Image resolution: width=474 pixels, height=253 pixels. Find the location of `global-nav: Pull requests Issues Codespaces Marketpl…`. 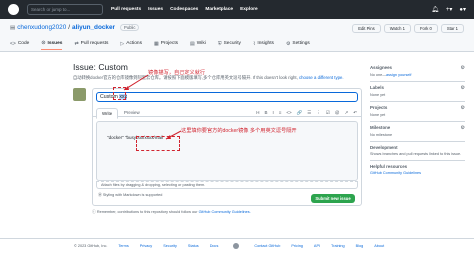

global-nav: Pull requests Issues Codespaces Marketpl… is located at coordinates (184, 9).